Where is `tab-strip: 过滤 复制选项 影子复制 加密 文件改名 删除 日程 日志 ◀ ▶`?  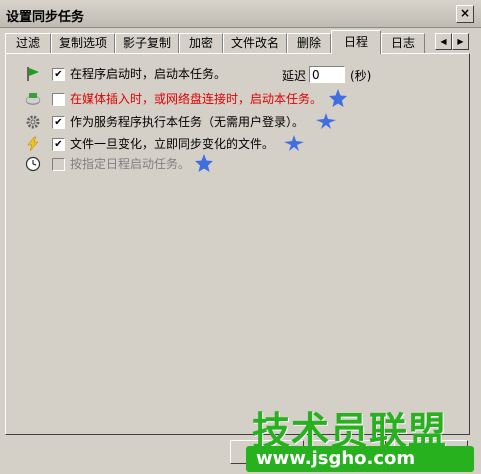
tab-strip: 过滤 复制选项 影子复制 加密 文件改名 删除 日程 日志 ◀ ▶ is located at coordinates (240, 42).